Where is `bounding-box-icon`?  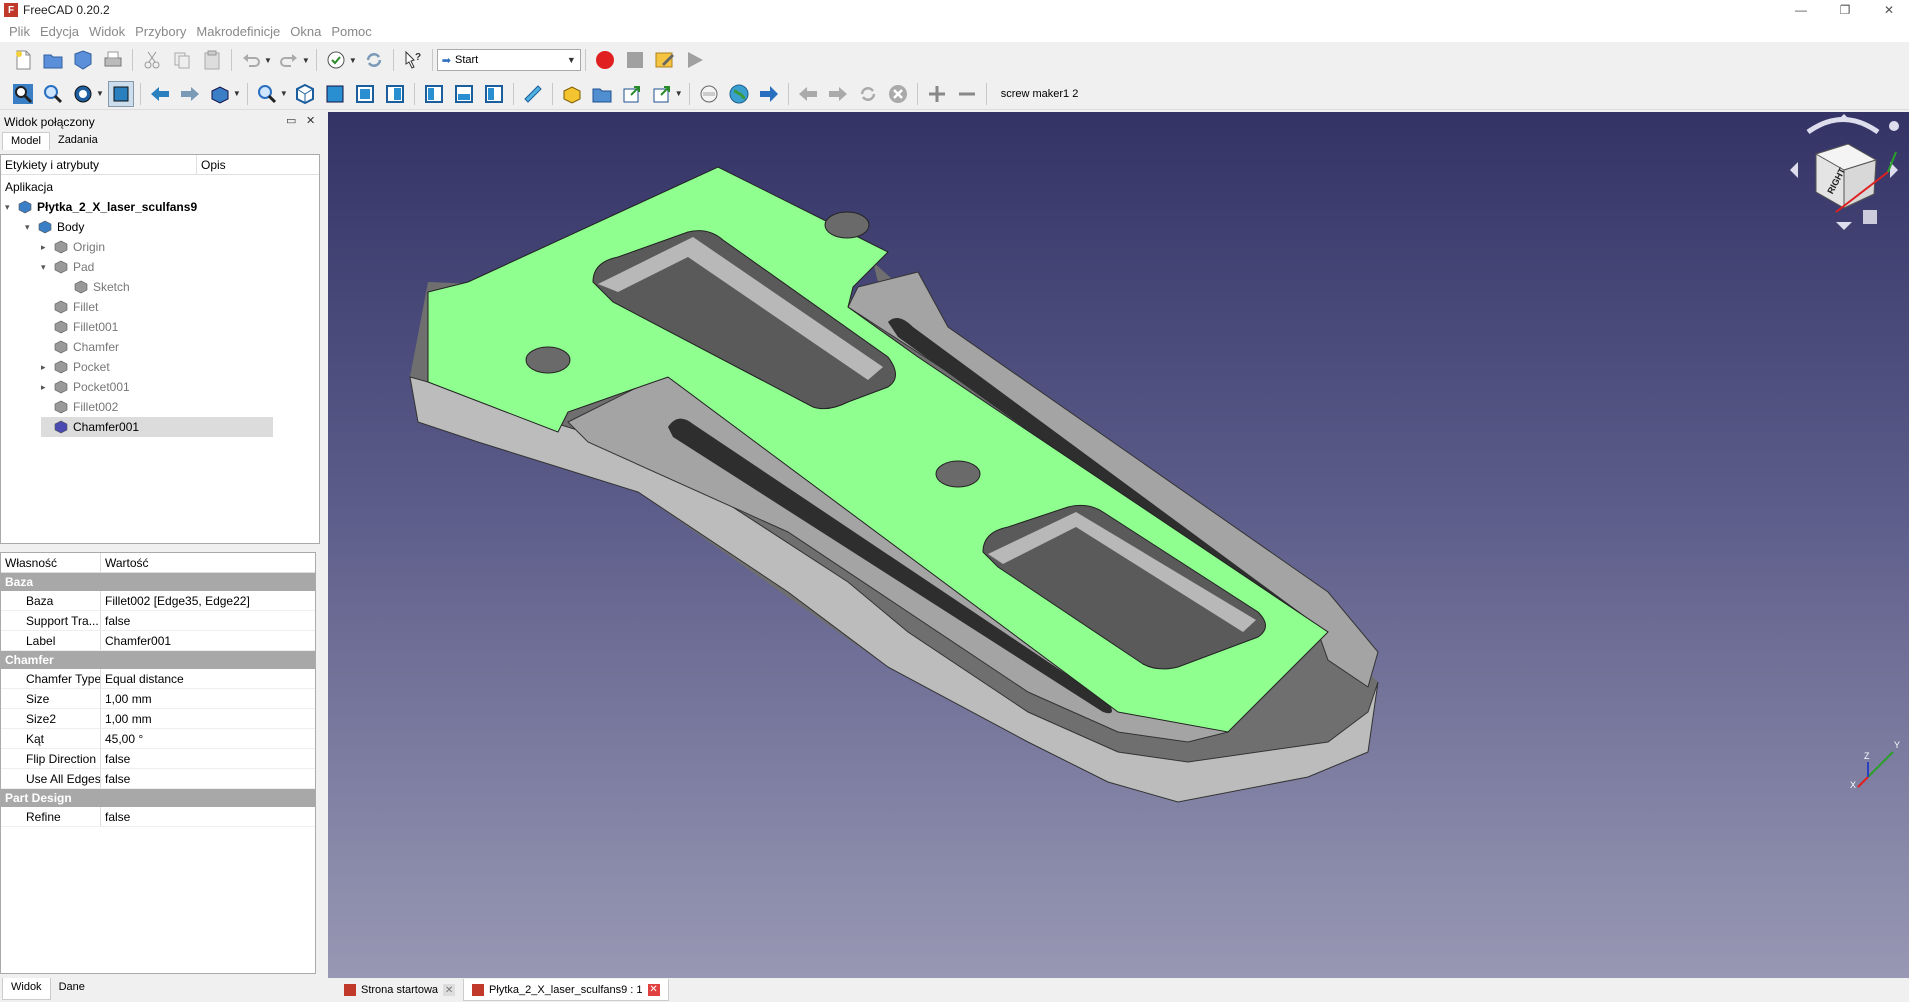 bounding-box-icon is located at coordinates (120, 93).